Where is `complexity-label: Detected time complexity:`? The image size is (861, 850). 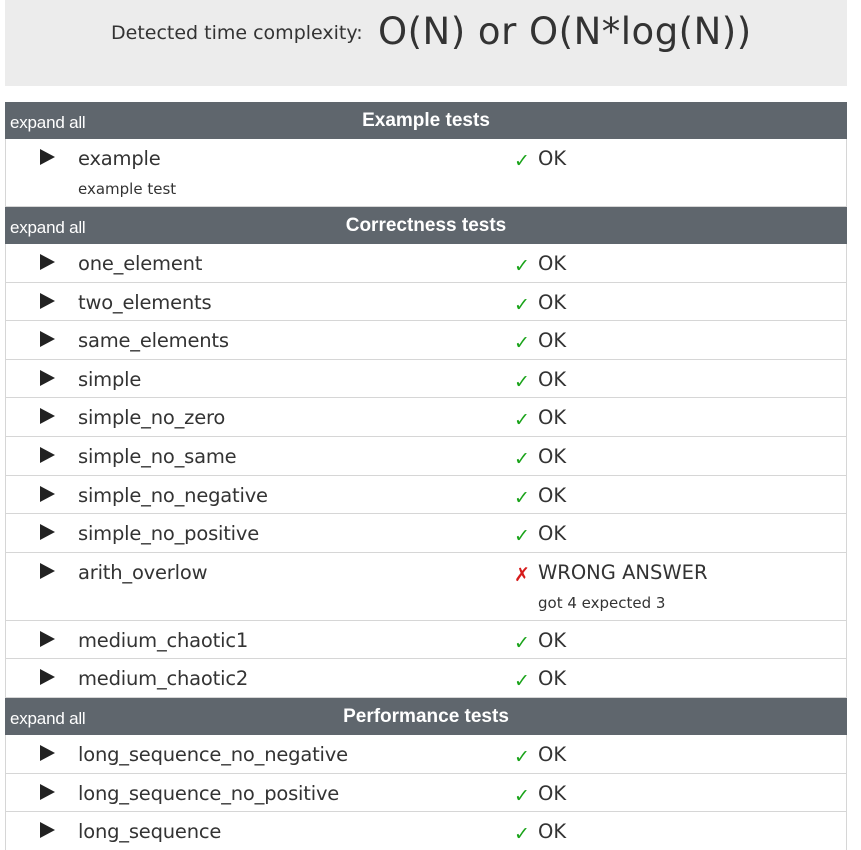 complexity-label: Detected time complexity: is located at coordinates (237, 33).